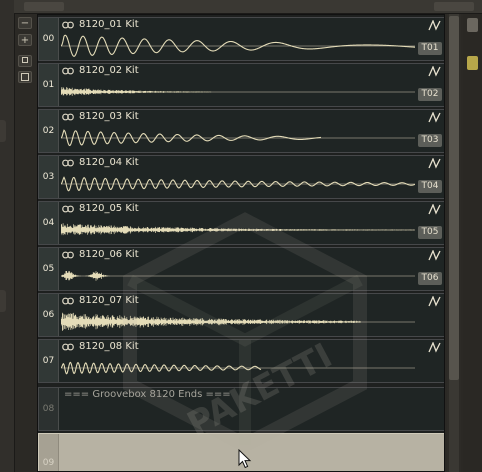 This screenshot has height=472, width=482. I want to click on large-view-button, so click(25, 77).